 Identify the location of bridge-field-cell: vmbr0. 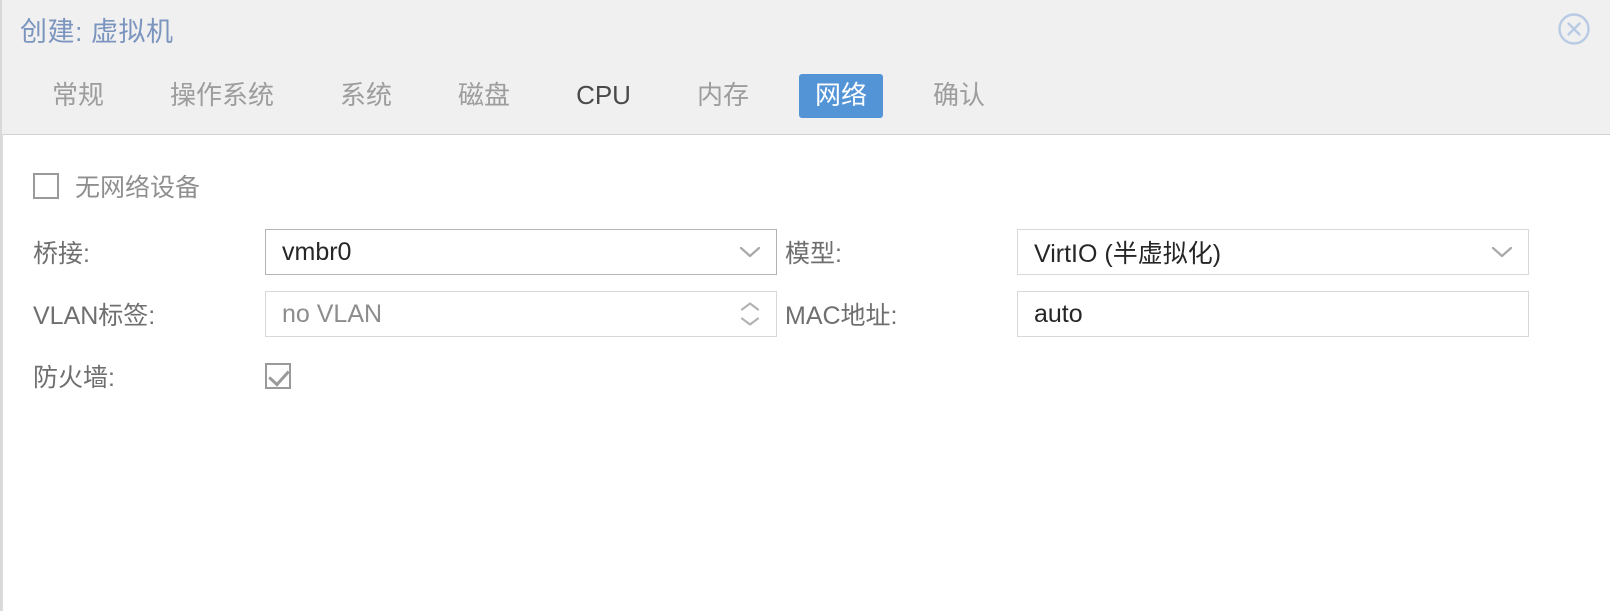
(525, 252).